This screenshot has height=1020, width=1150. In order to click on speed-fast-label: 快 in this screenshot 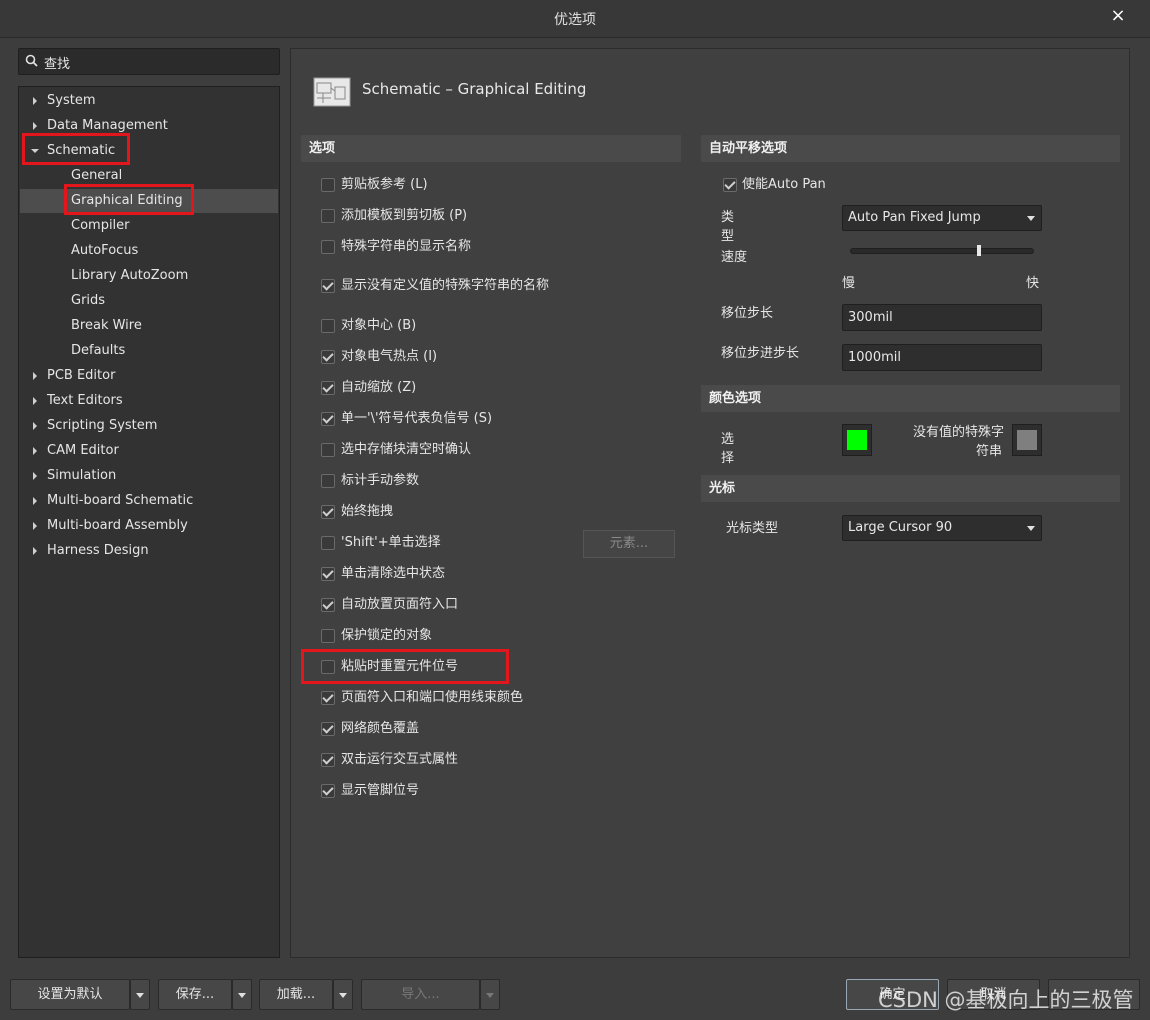, I will do `click(1033, 283)`.